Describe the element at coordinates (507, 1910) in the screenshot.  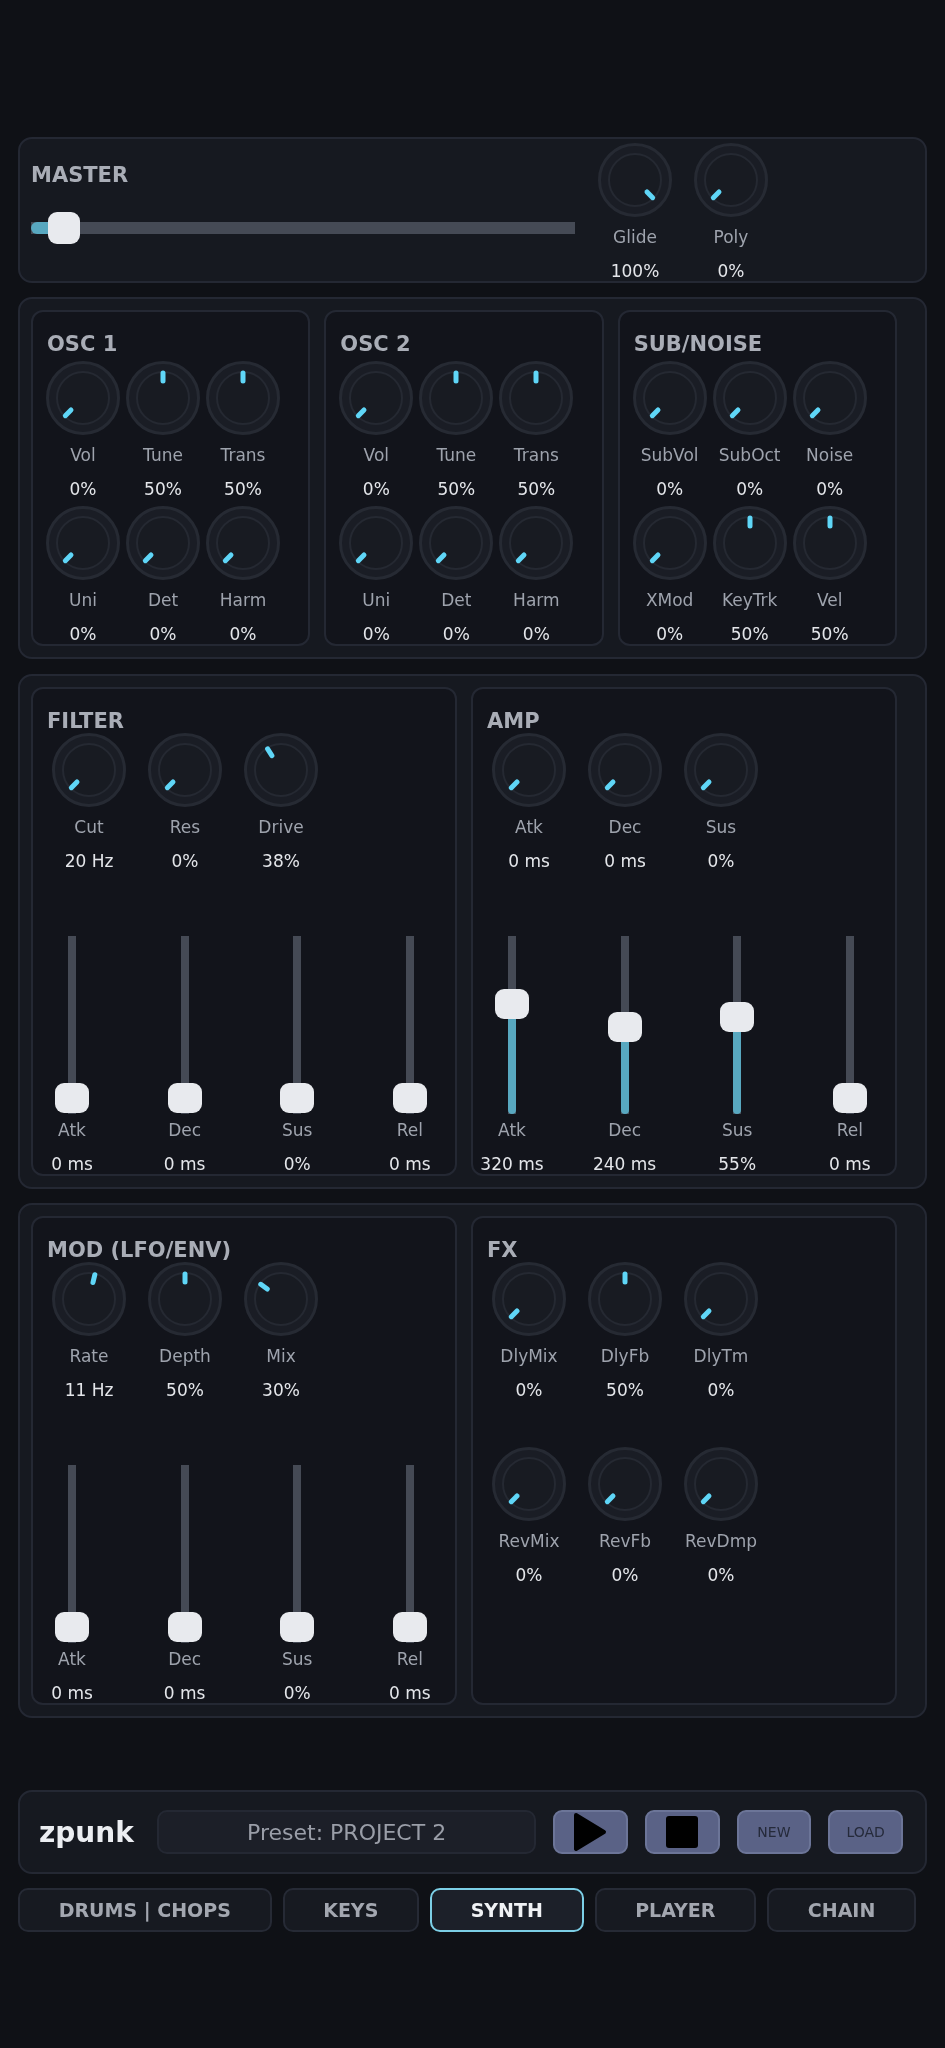
I see `tab: SYNTH` at that location.